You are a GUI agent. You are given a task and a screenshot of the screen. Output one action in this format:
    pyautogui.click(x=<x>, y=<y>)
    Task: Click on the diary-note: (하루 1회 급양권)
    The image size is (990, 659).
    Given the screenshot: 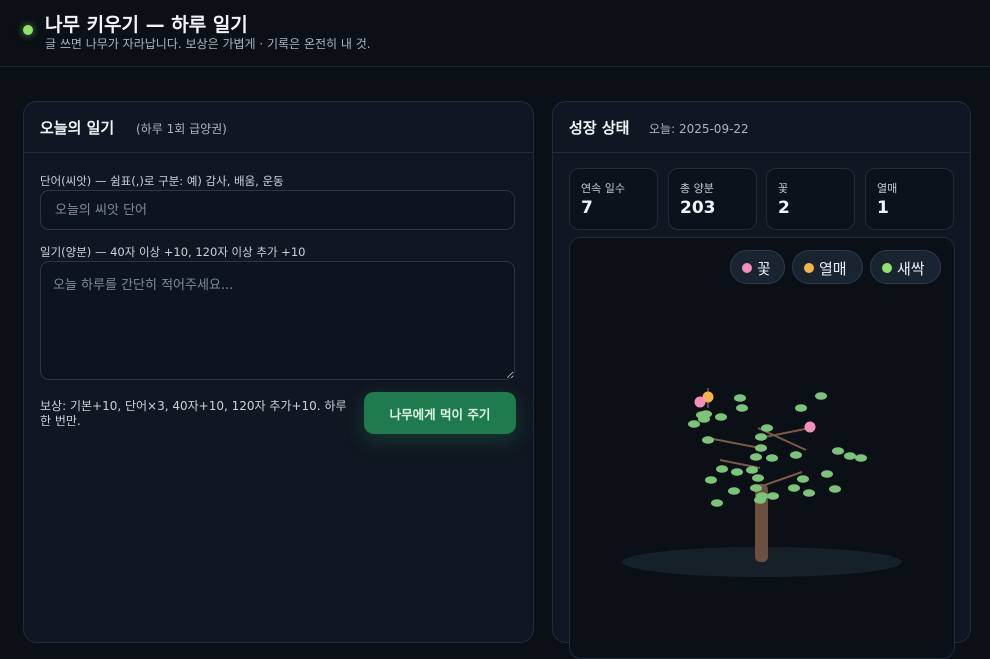 What is the action you would take?
    pyautogui.click(x=181, y=129)
    